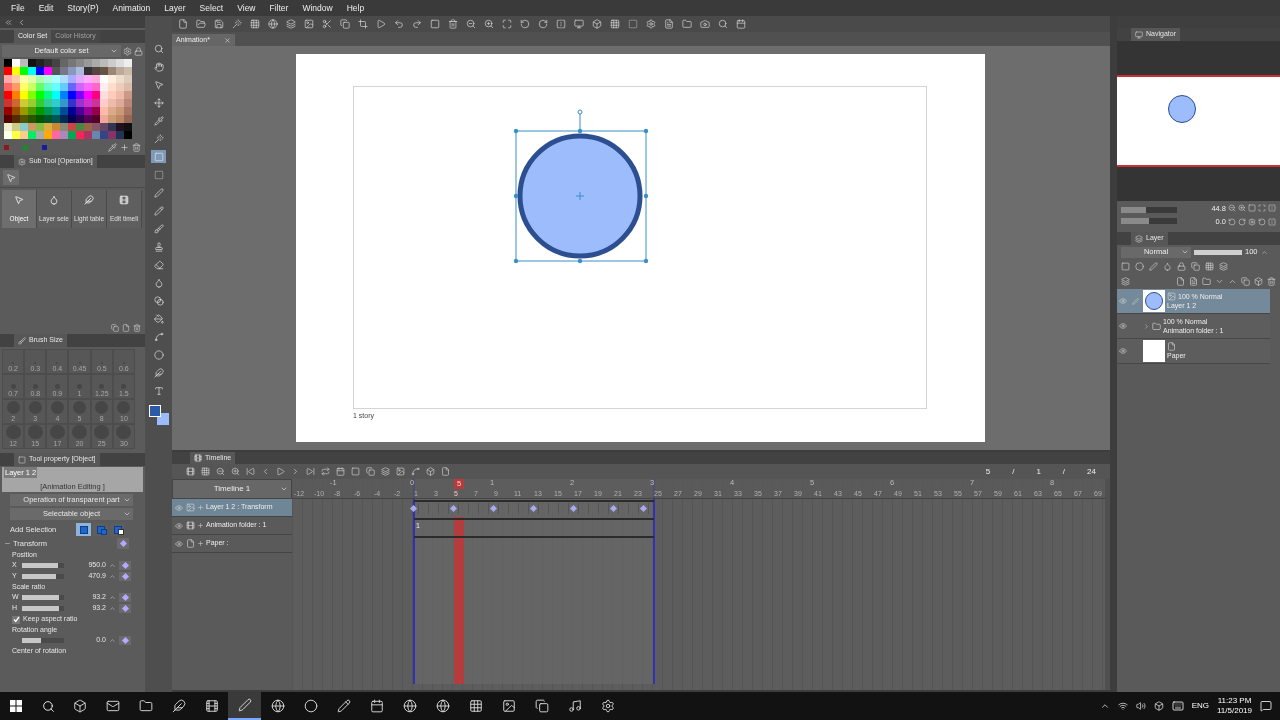  Describe the element at coordinates (83, 8) in the screenshot. I see `menu-item: Story(P)` at that location.